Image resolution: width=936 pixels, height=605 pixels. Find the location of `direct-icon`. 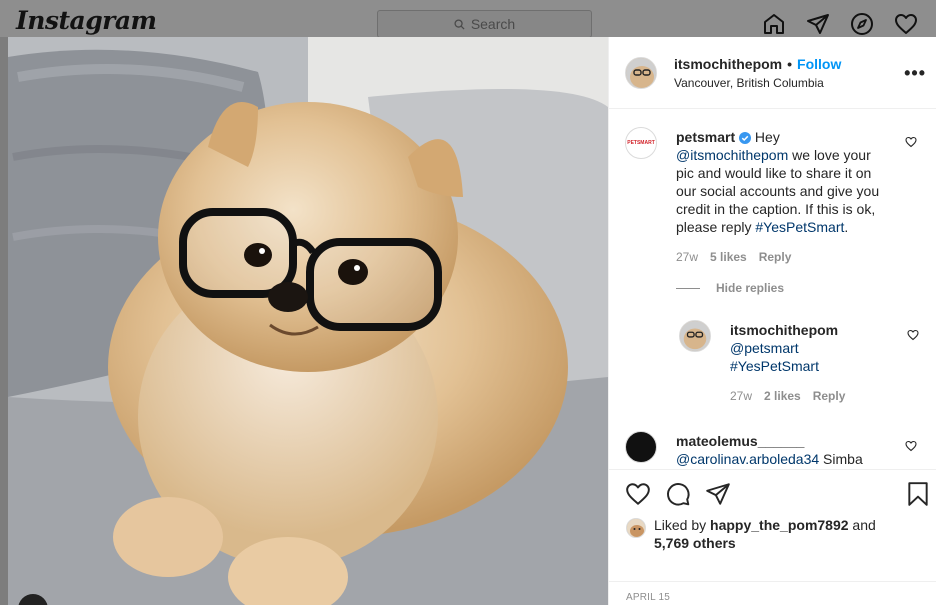

direct-icon is located at coordinates (818, 24).